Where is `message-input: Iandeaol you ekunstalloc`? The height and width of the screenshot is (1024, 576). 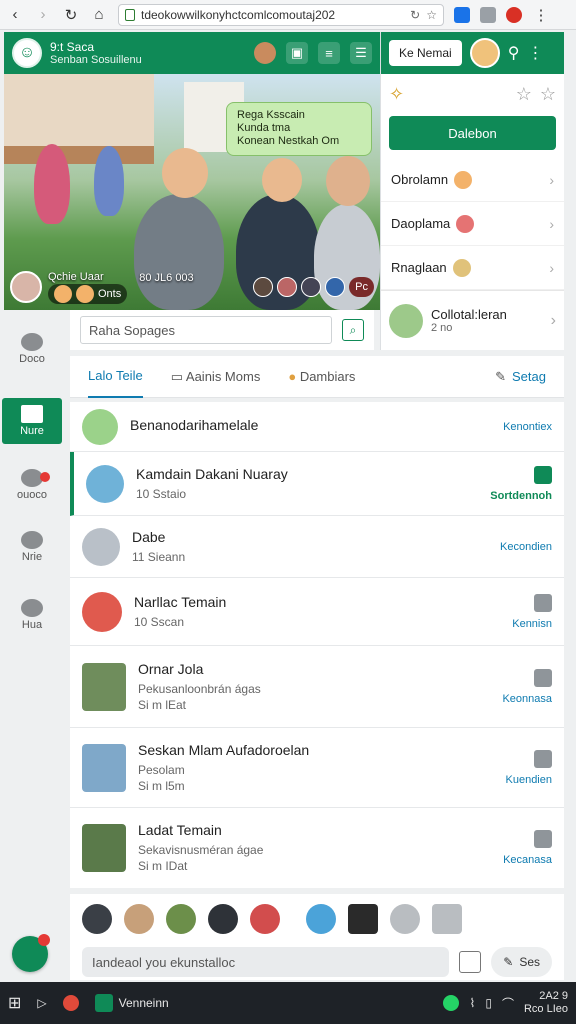
message-input: Iandeaol you ekunstalloc is located at coordinates (266, 962).